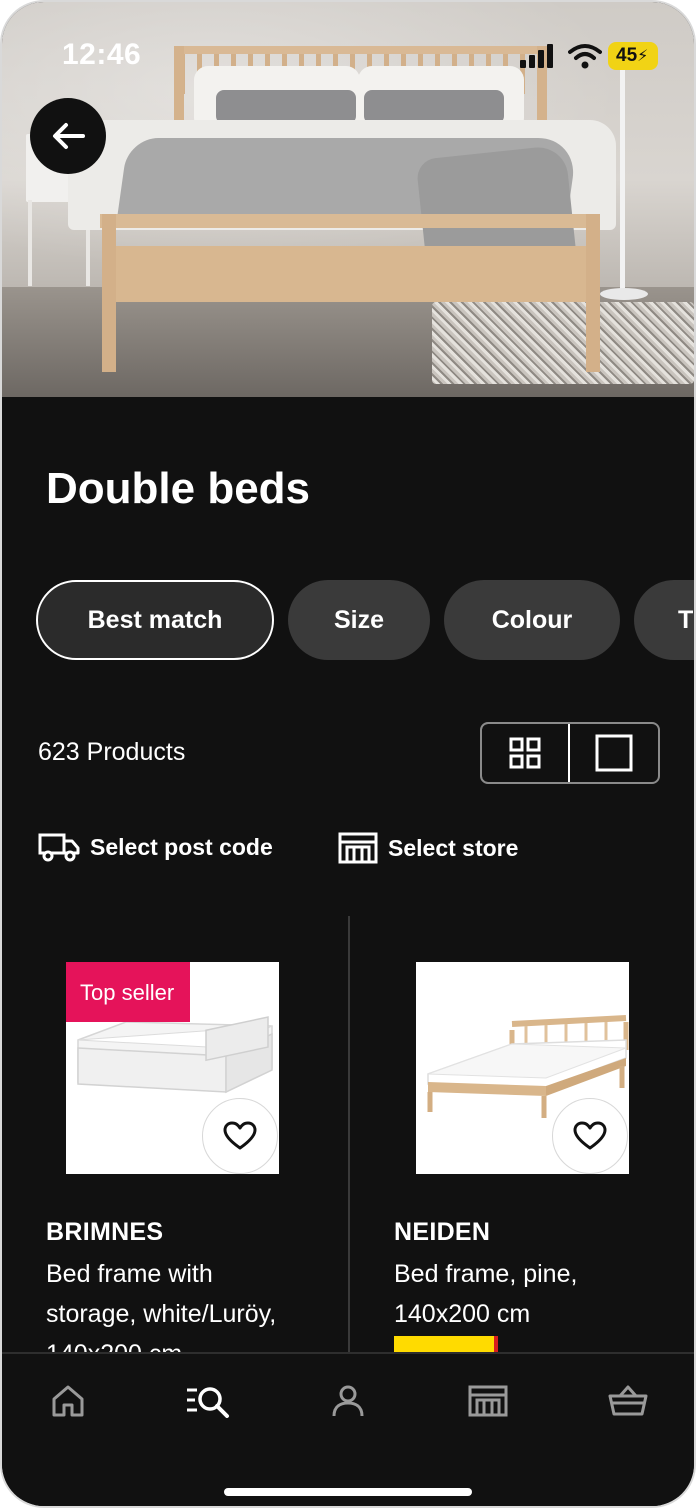 The height and width of the screenshot is (1508, 696). I want to click on product-count: 623 Products, so click(112, 752).